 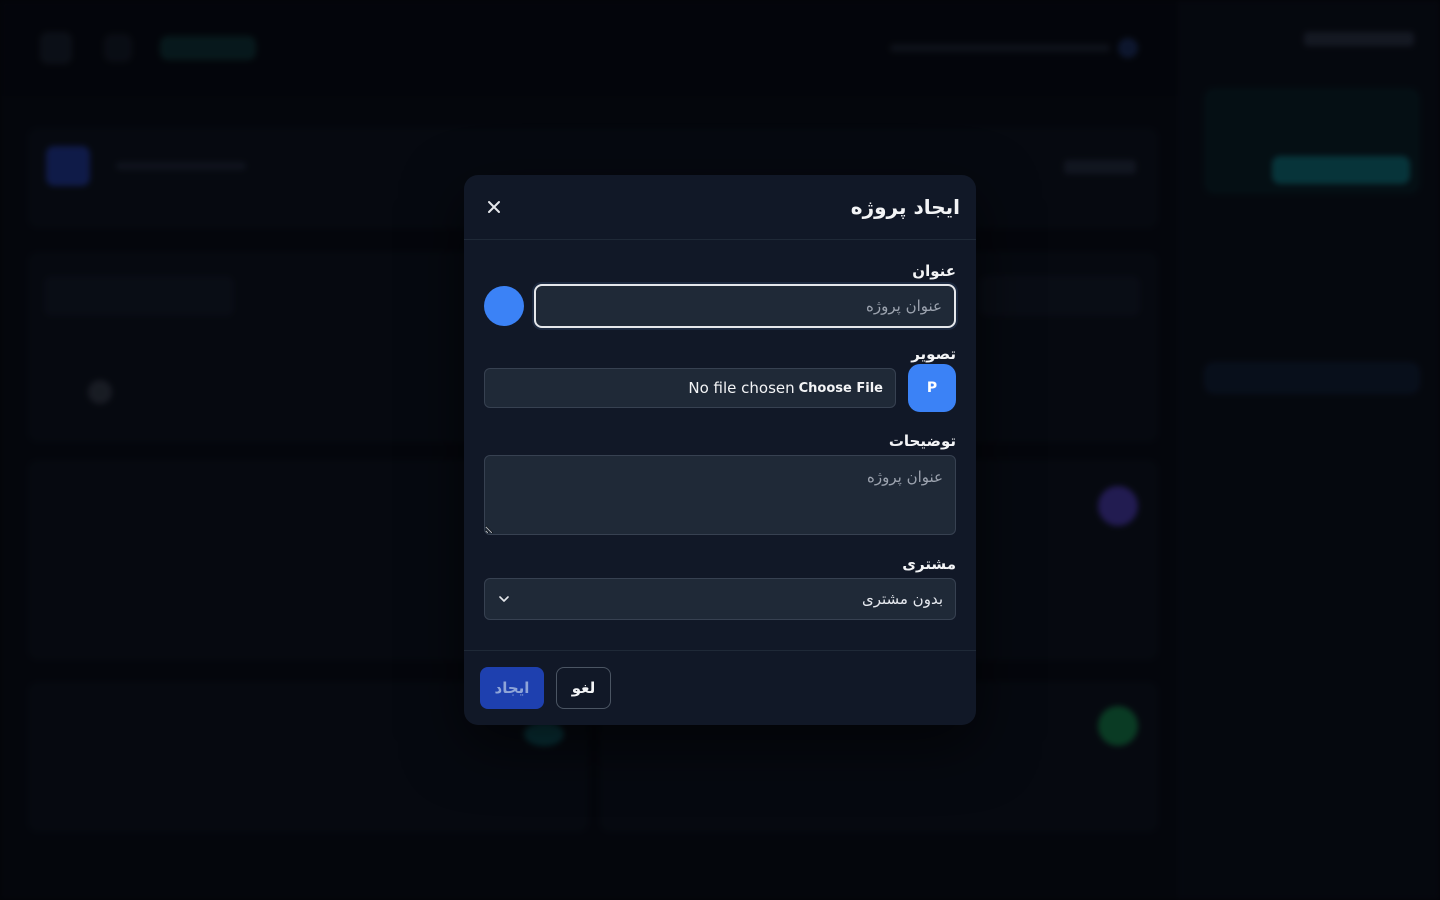 I want to click on project-avatar: P, so click(x=932, y=388).